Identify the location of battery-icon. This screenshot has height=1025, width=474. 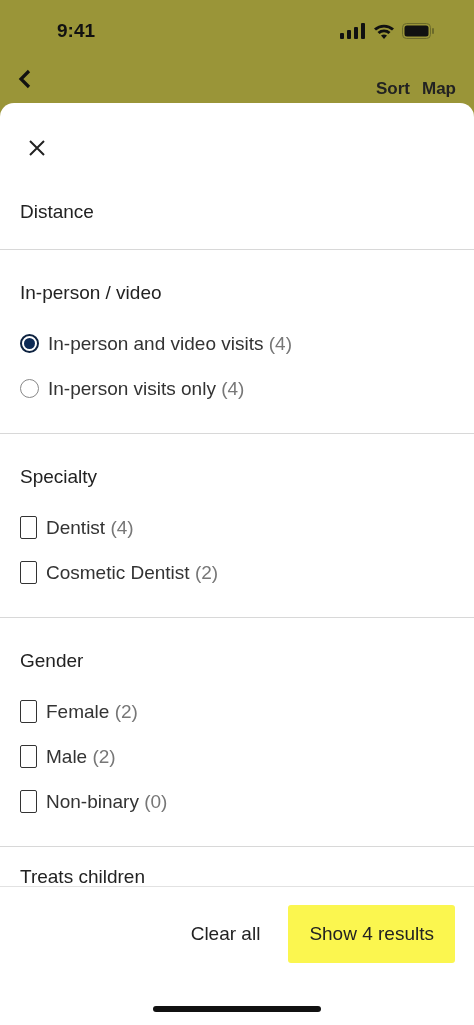
(418, 31).